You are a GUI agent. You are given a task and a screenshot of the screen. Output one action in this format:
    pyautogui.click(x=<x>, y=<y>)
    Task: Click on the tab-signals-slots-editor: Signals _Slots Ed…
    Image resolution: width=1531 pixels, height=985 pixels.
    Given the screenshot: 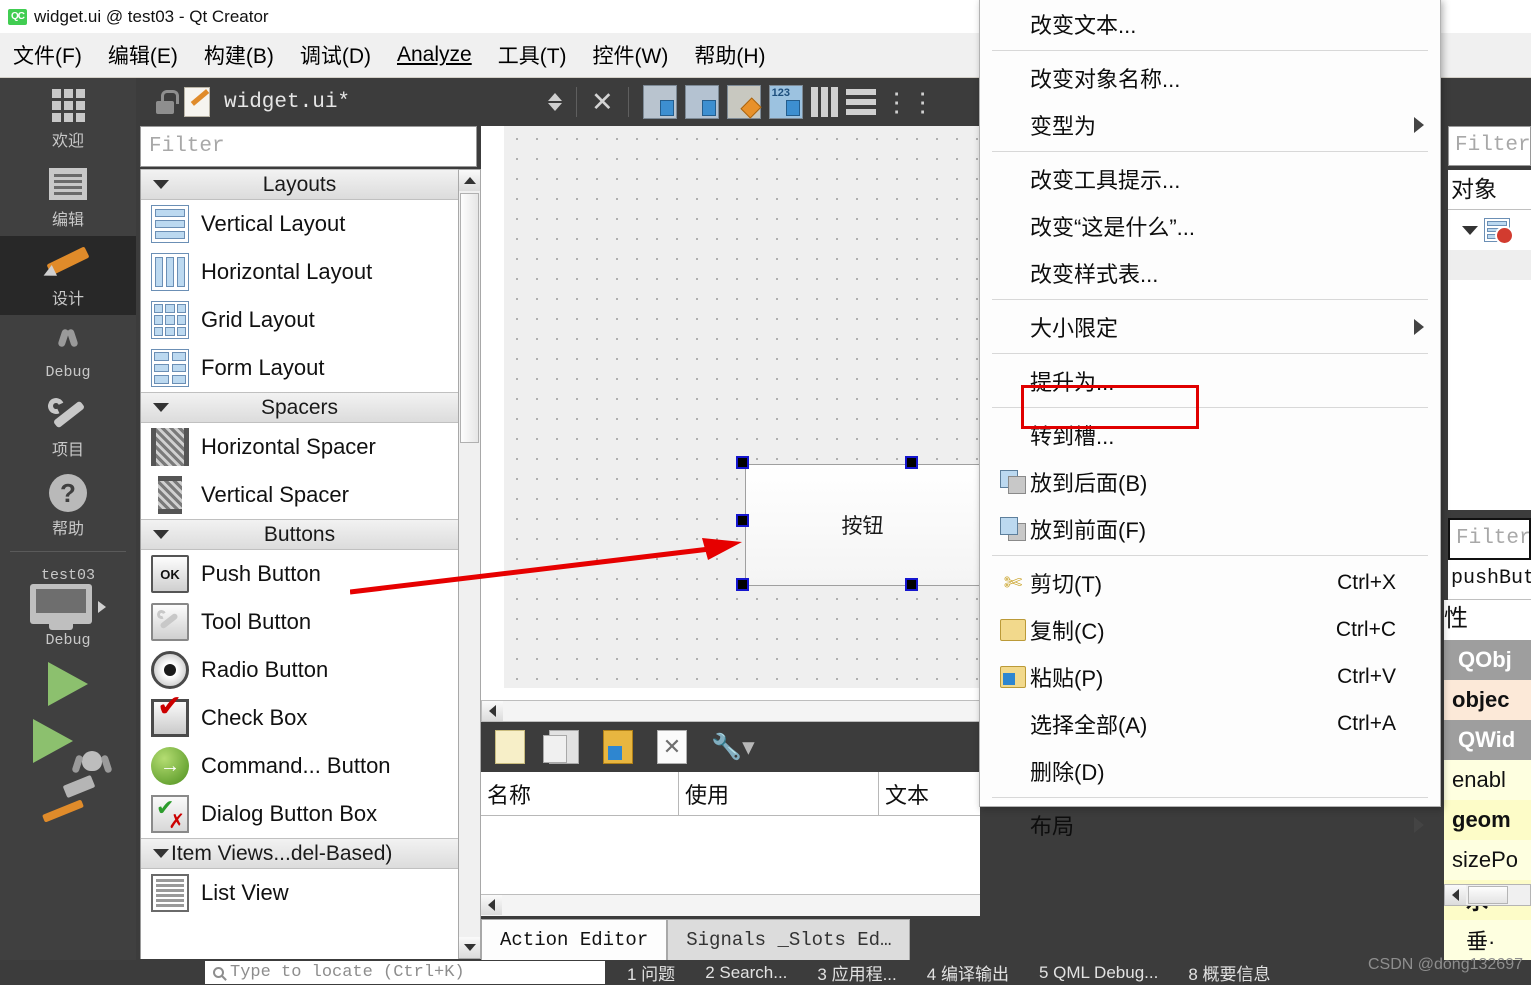 What is the action you would take?
    pyautogui.click(x=789, y=939)
    